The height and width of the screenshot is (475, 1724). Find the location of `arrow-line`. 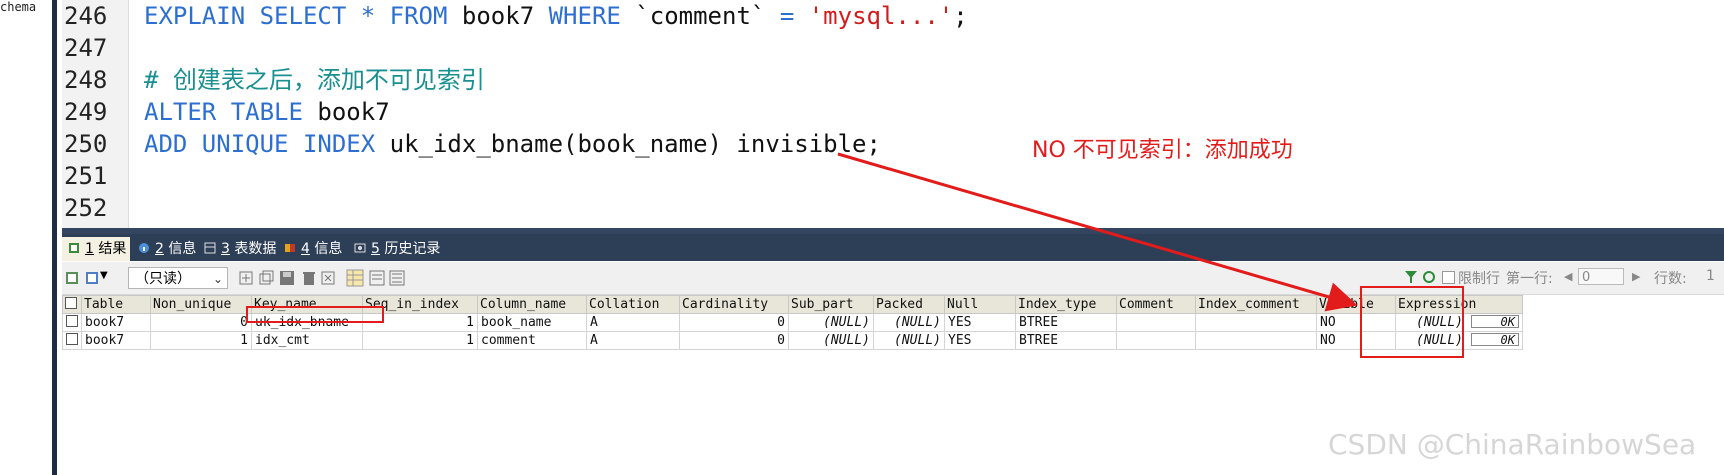

arrow-line is located at coordinates (1097, 232).